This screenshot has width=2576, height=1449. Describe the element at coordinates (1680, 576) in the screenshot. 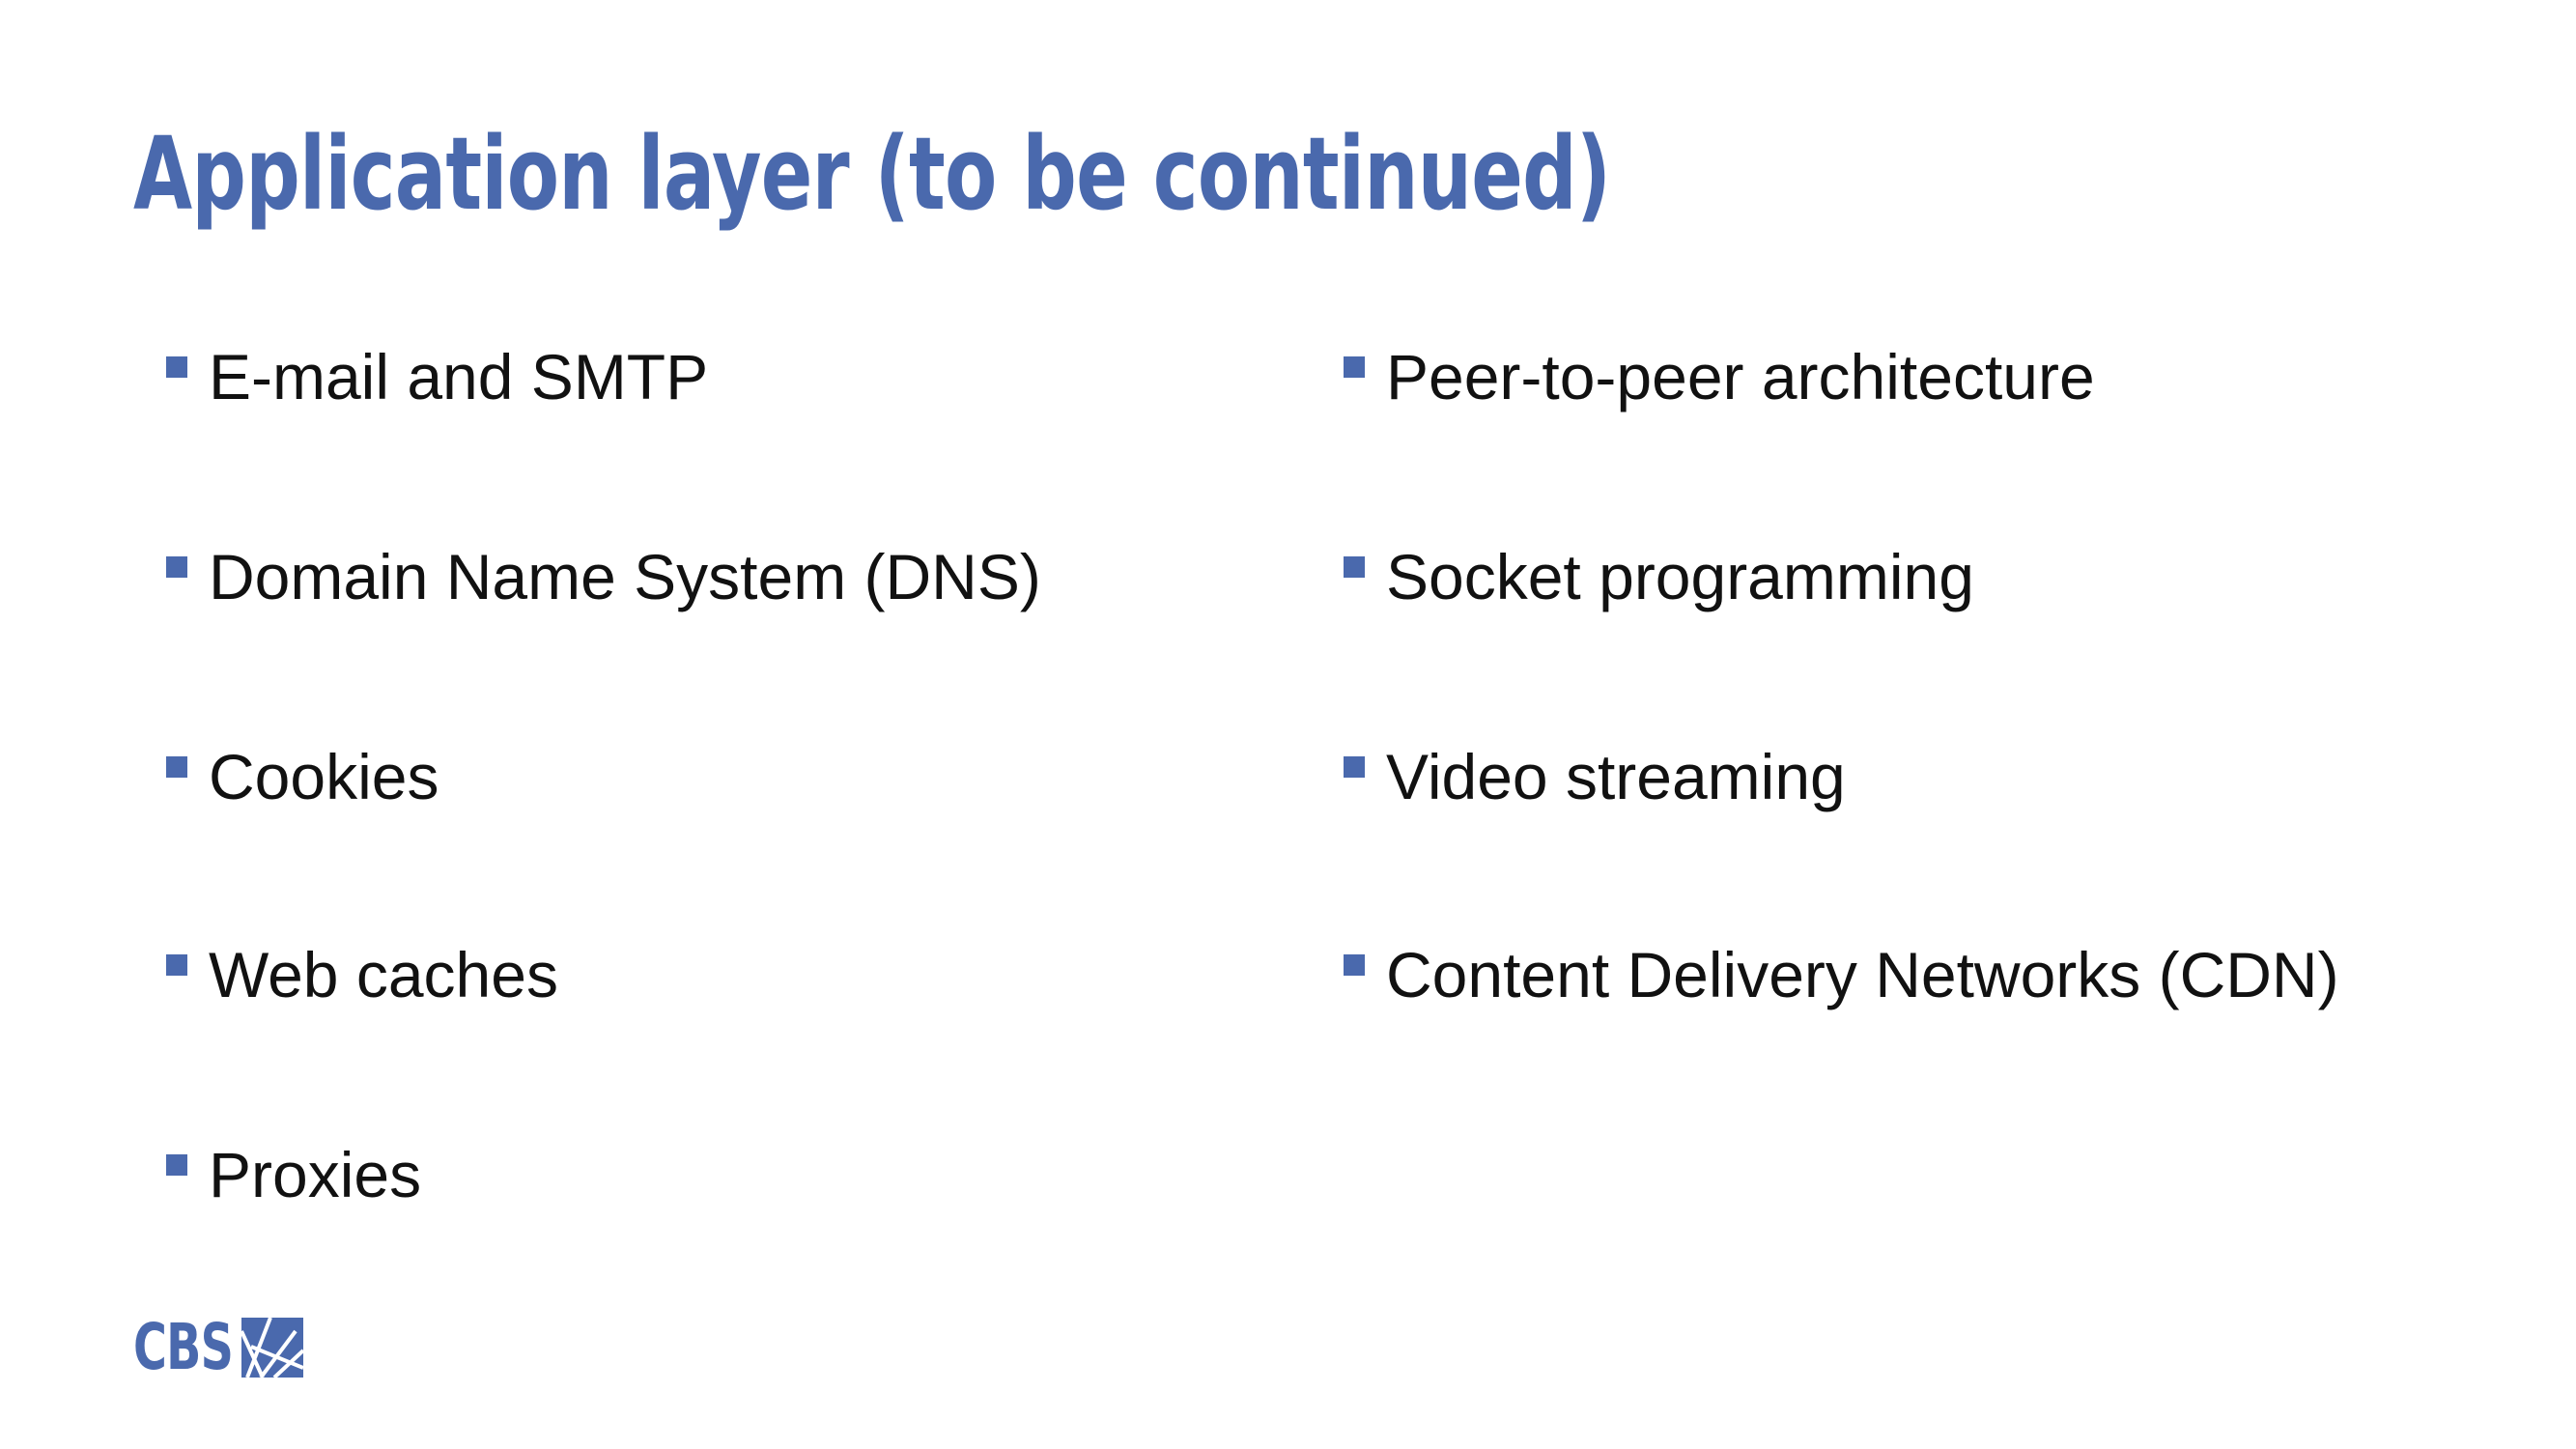

I see `list-item-label: Socket programming` at that location.